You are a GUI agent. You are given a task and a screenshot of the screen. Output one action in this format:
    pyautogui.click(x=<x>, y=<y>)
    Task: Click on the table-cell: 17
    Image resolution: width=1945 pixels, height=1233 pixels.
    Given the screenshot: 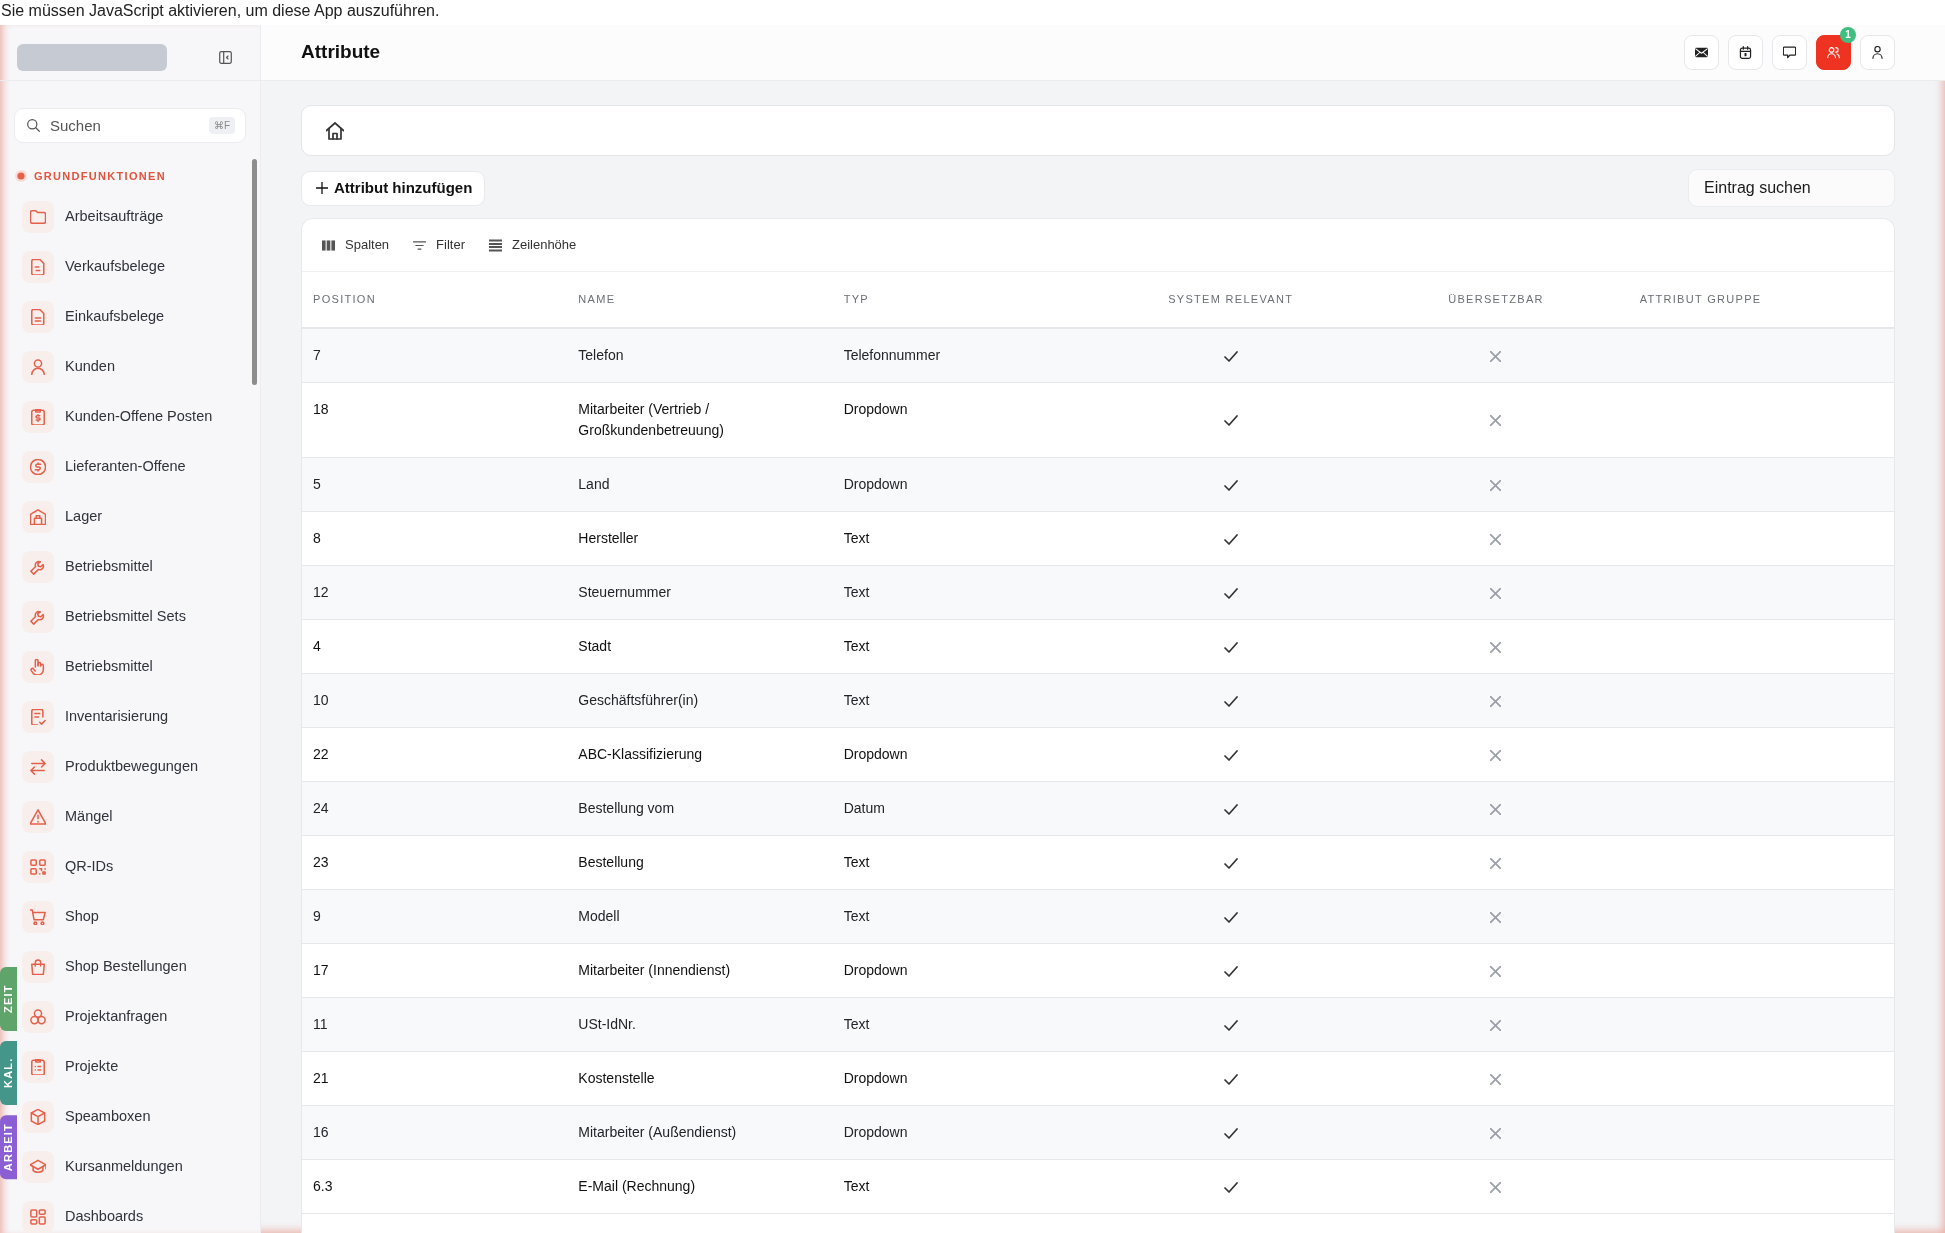 What is the action you would take?
    pyautogui.click(x=435, y=970)
    